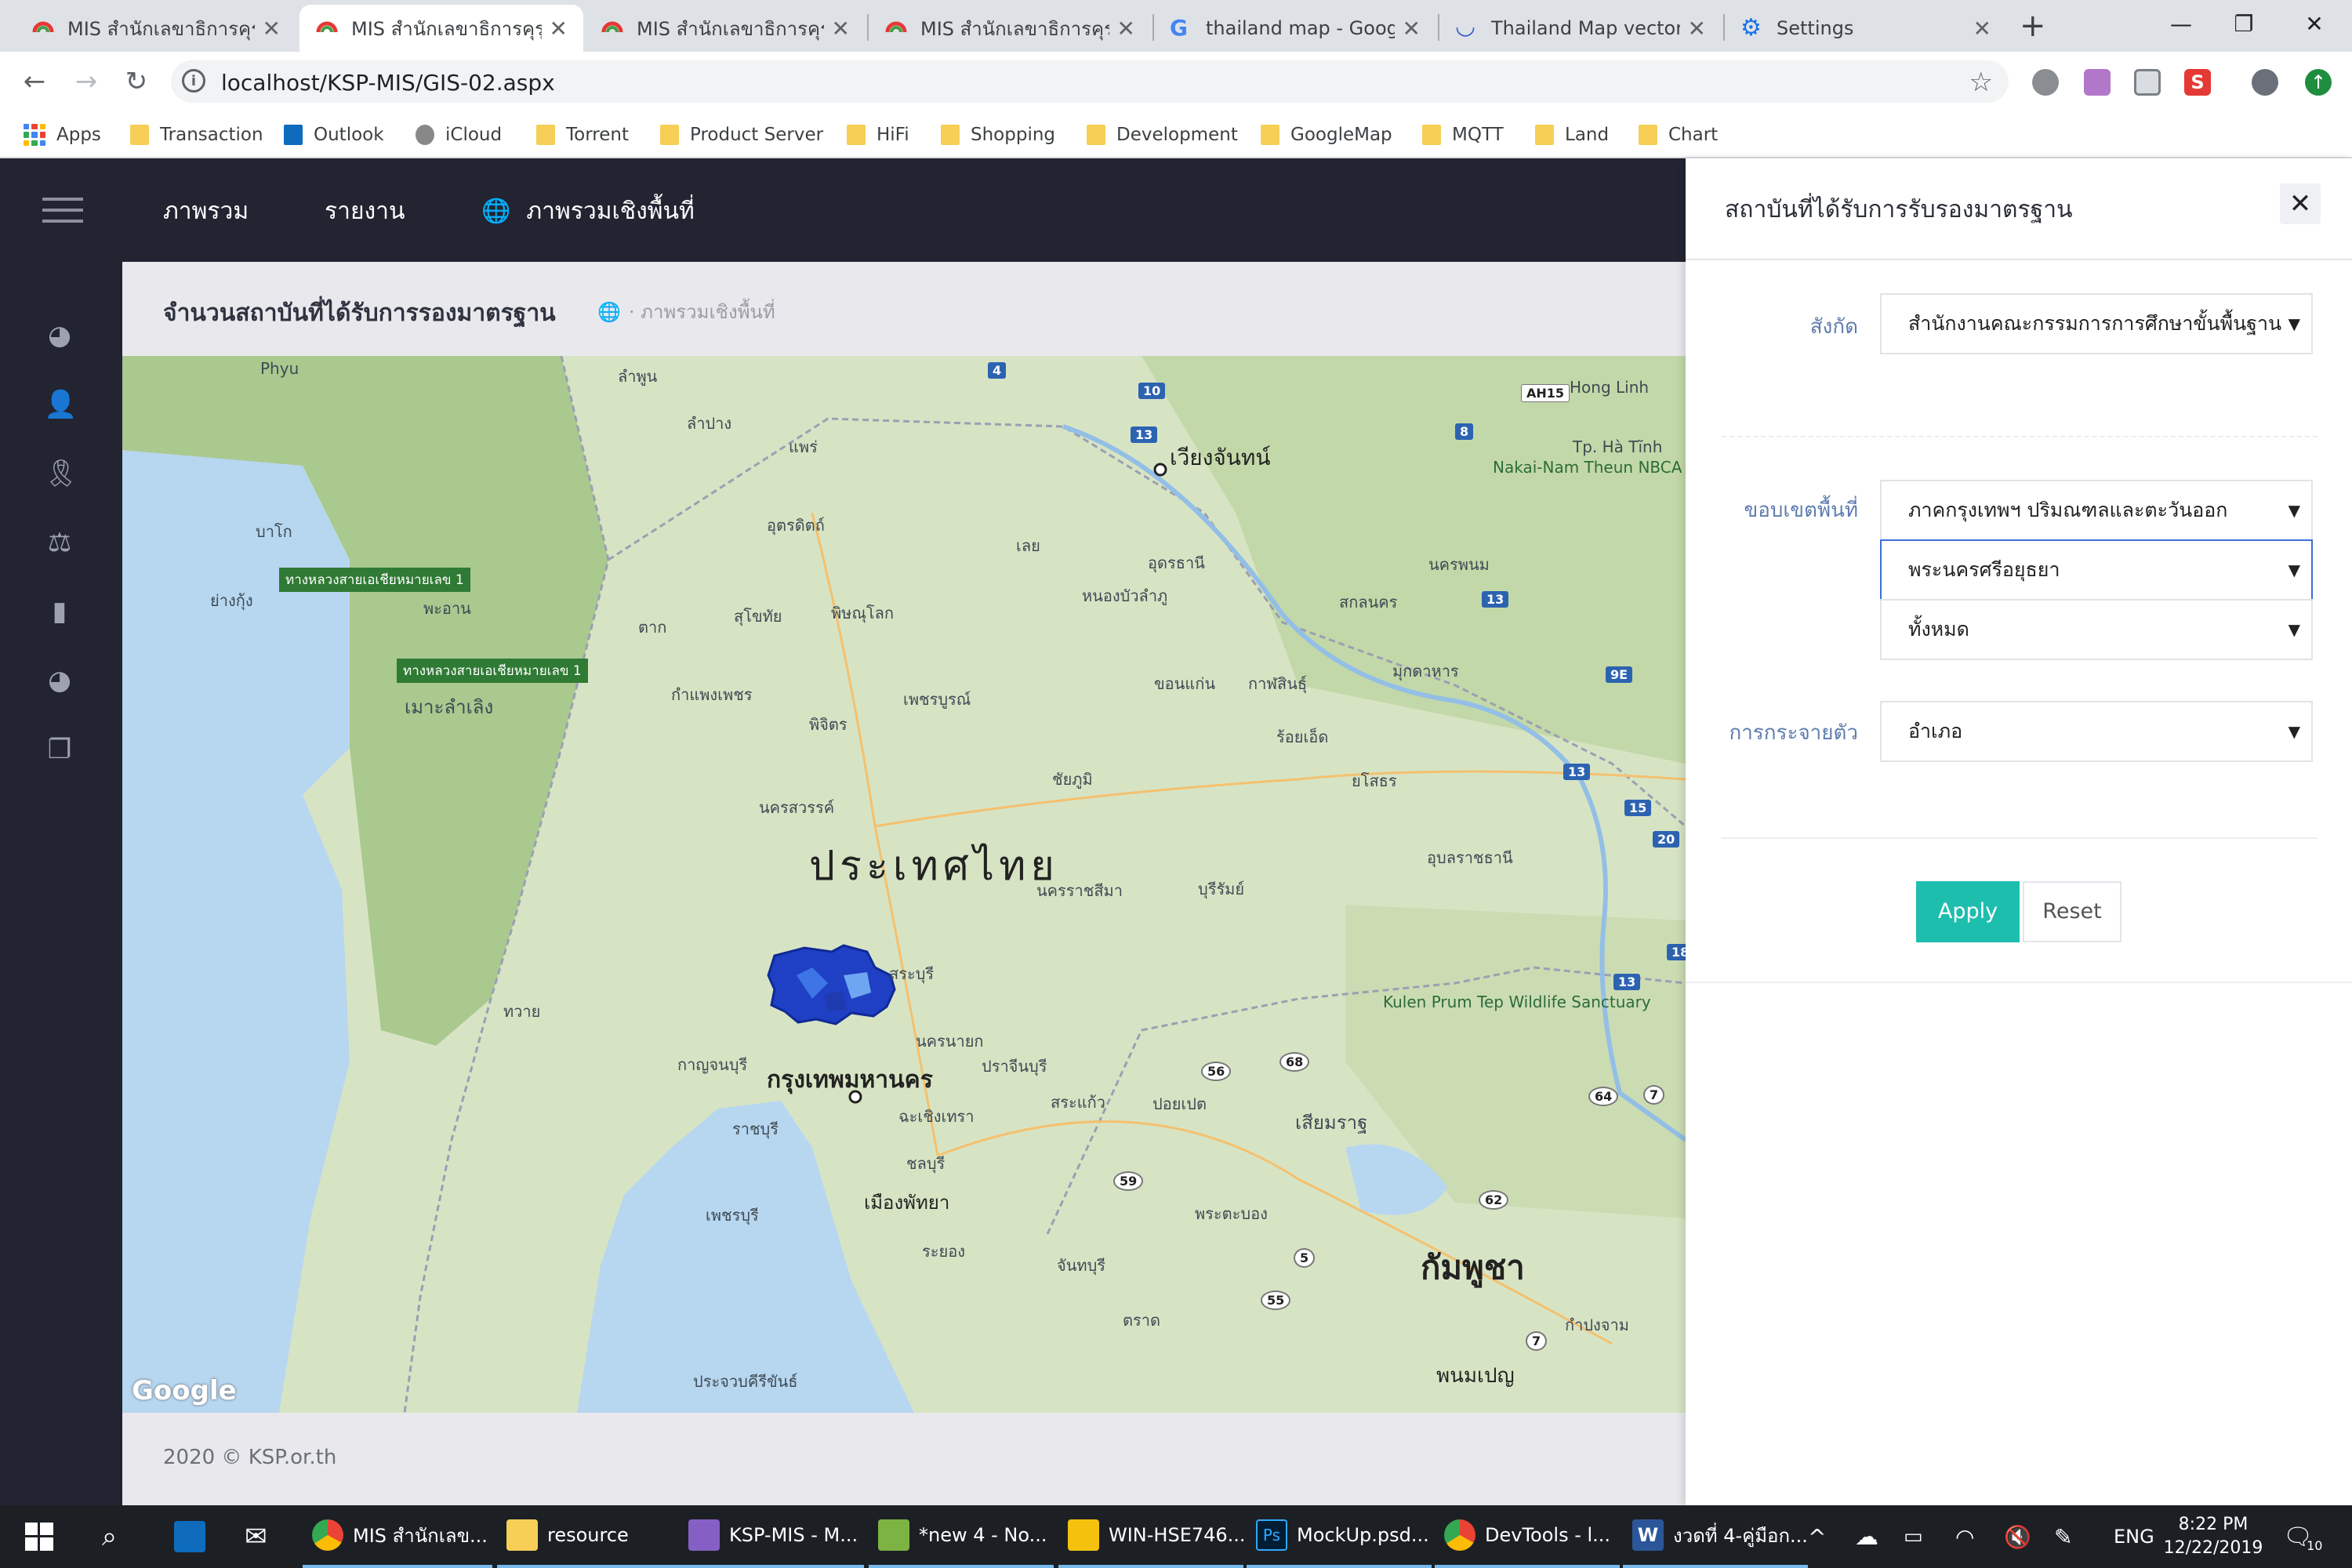 The width and height of the screenshot is (2352, 1568). I want to click on battery-icon: ▭, so click(1913, 1536).